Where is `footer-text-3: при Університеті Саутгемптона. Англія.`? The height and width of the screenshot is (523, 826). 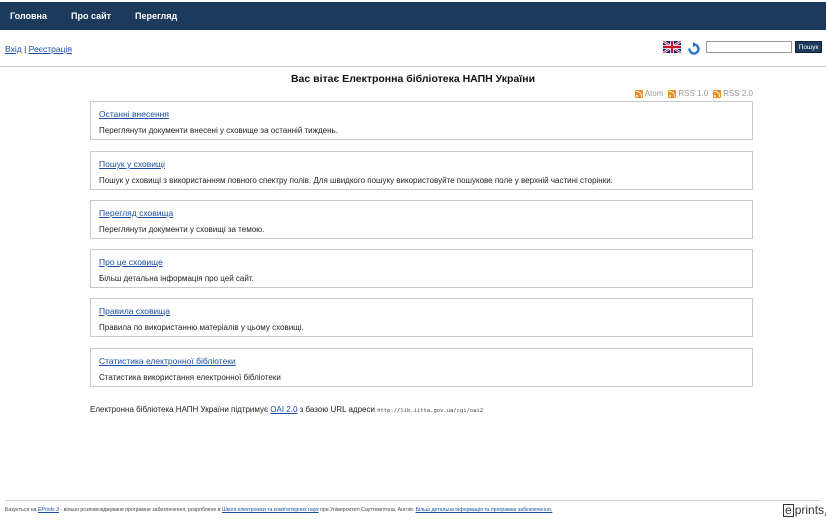
footer-text-3: при Університеті Саутгемптона. Англія. is located at coordinates (367, 510).